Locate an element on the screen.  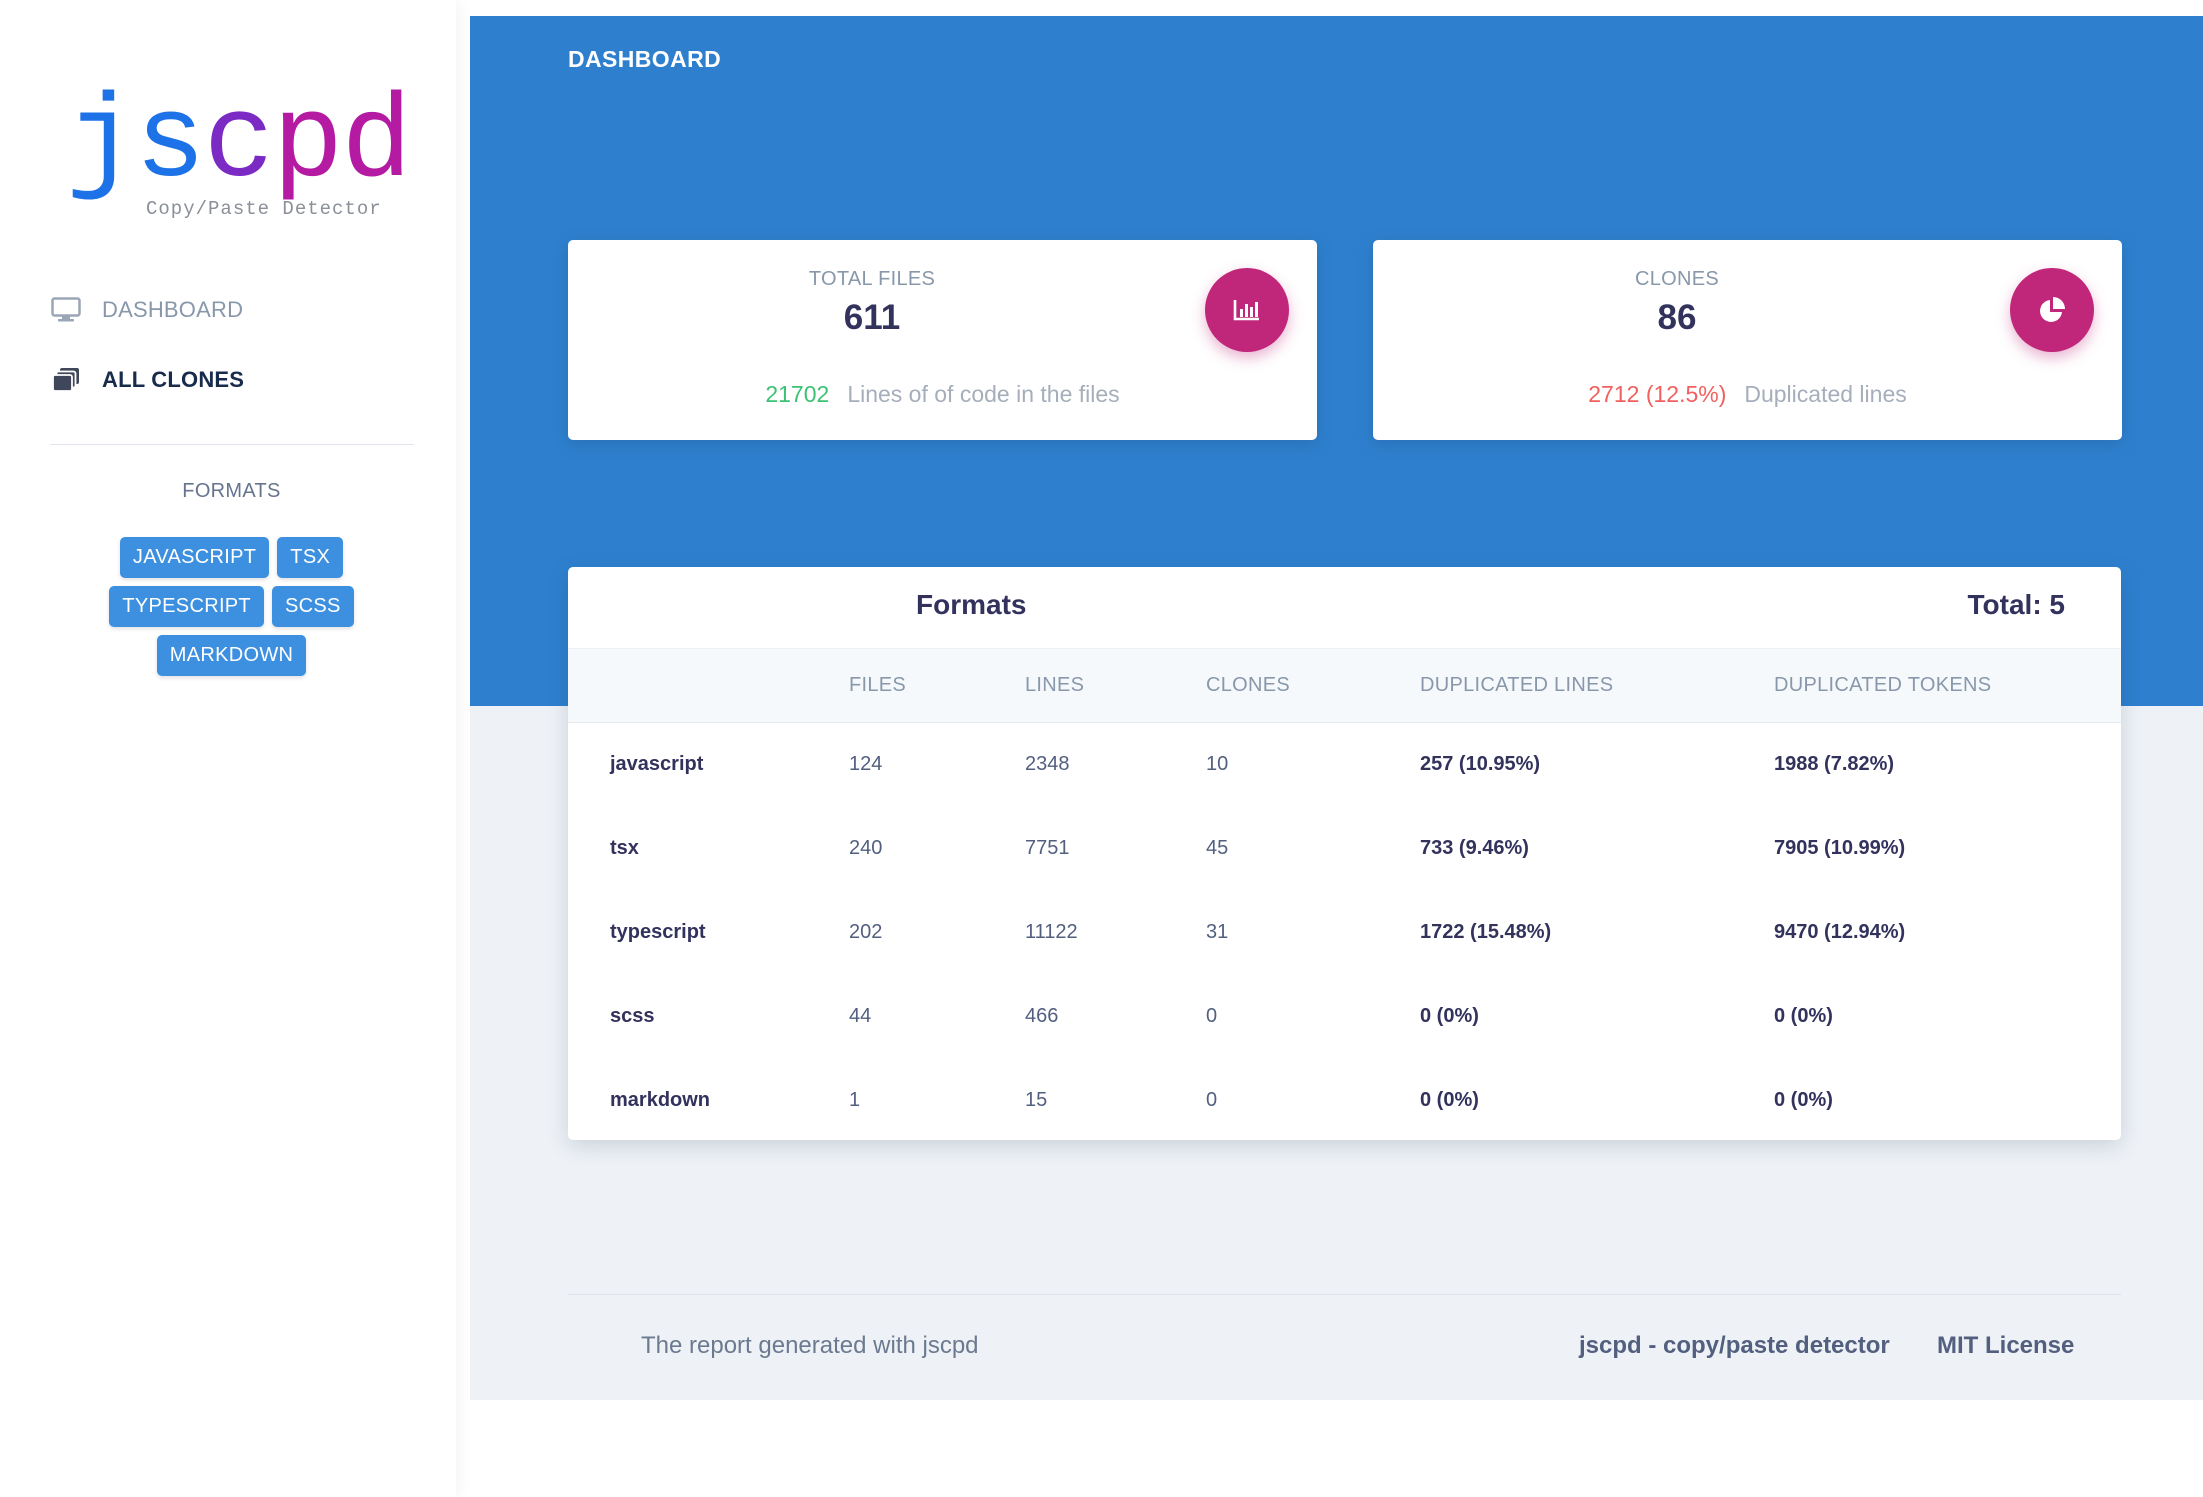
format-badges-row-2: TYPESCRIPT SCSS is located at coordinates (231, 606).